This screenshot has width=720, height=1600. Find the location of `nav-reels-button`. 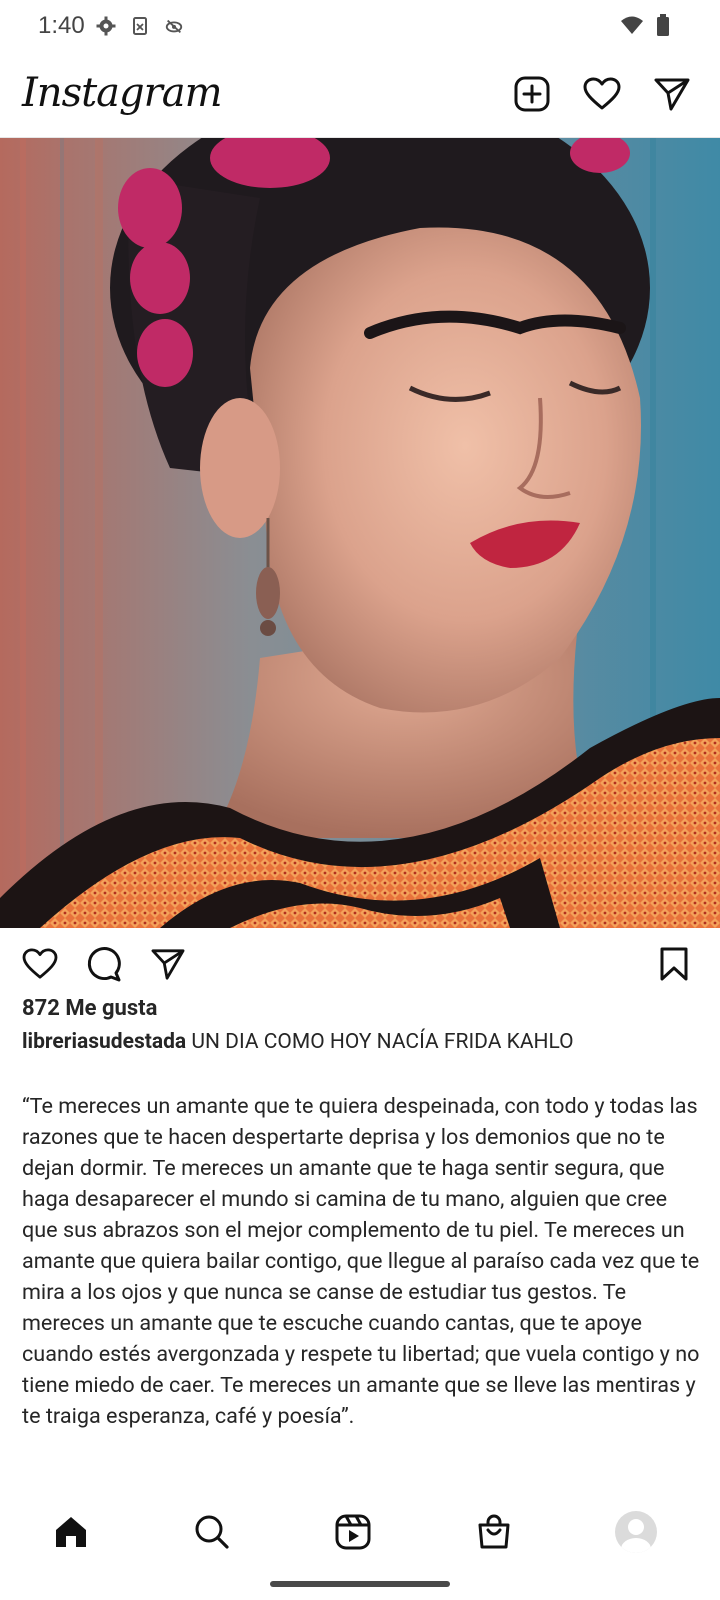

nav-reels-button is located at coordinates (353, 1532).